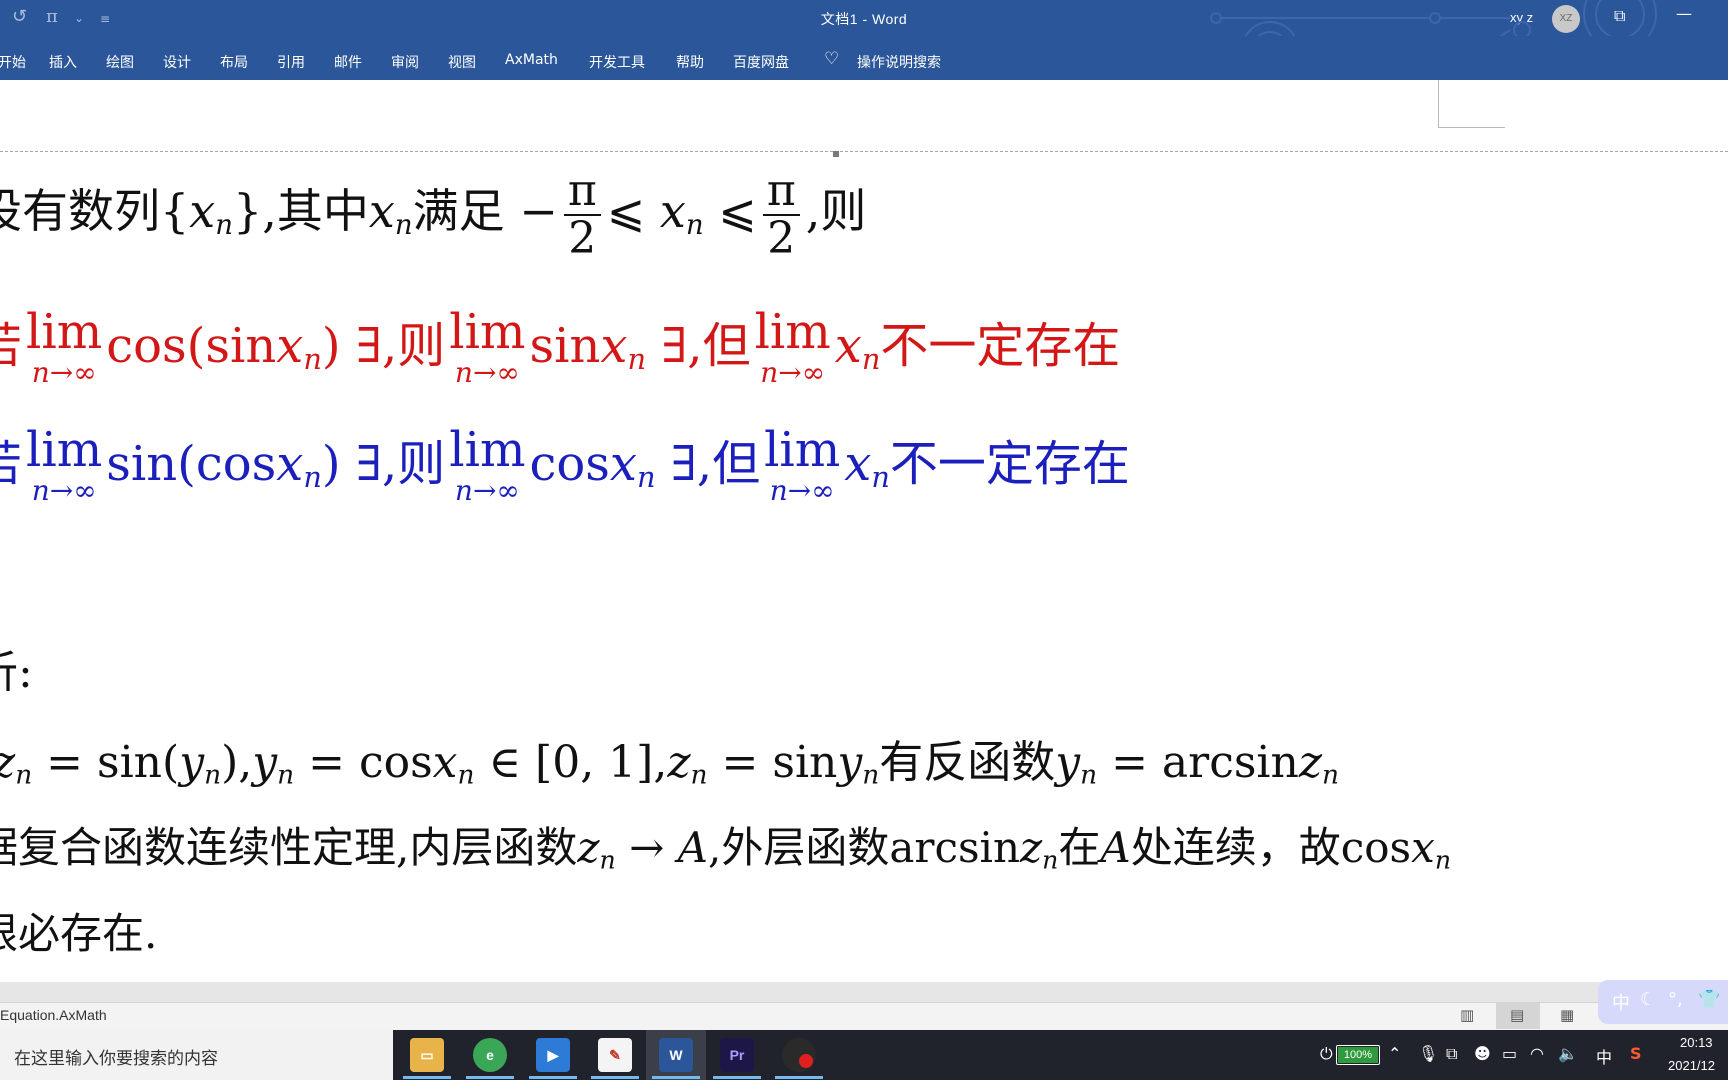 The height and width of the screenshot is (1080, 1728). What do you see at coordinates (427, 1055) in the screenshot?
I see `file-explorer-icon: ▭` at bounding box center [427, 1055].